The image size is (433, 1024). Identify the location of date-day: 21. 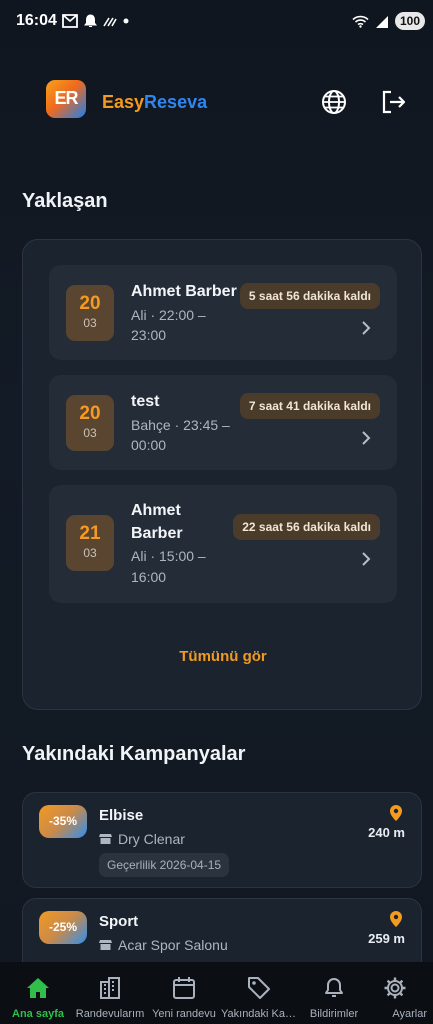
(90, 533).